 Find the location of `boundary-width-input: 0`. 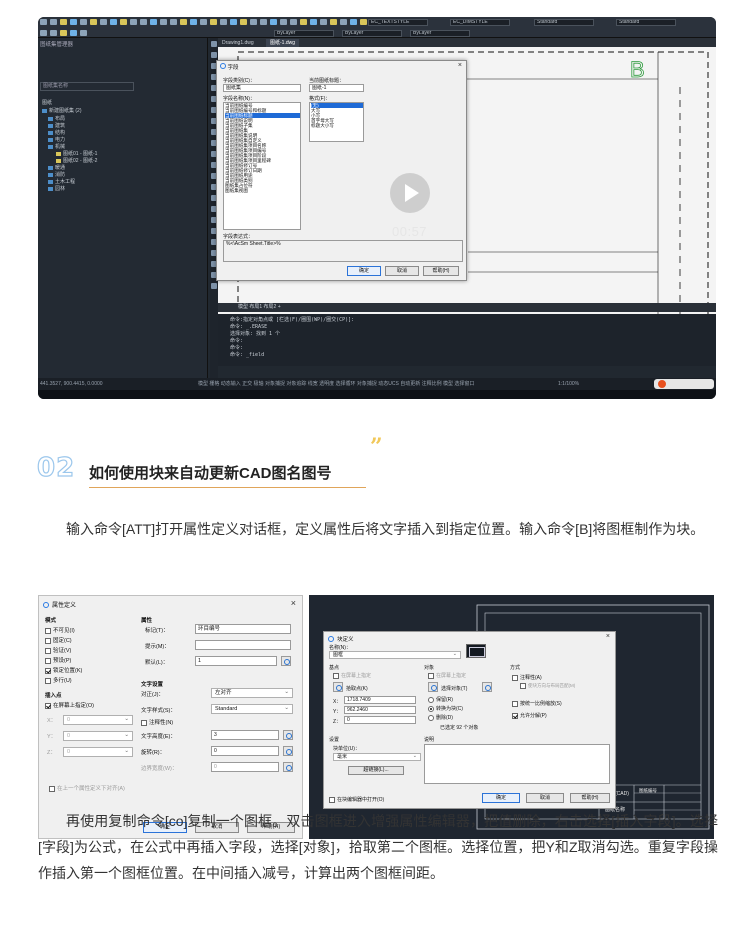

boundary-width-input: 0 is located at coordinates (245, 767).